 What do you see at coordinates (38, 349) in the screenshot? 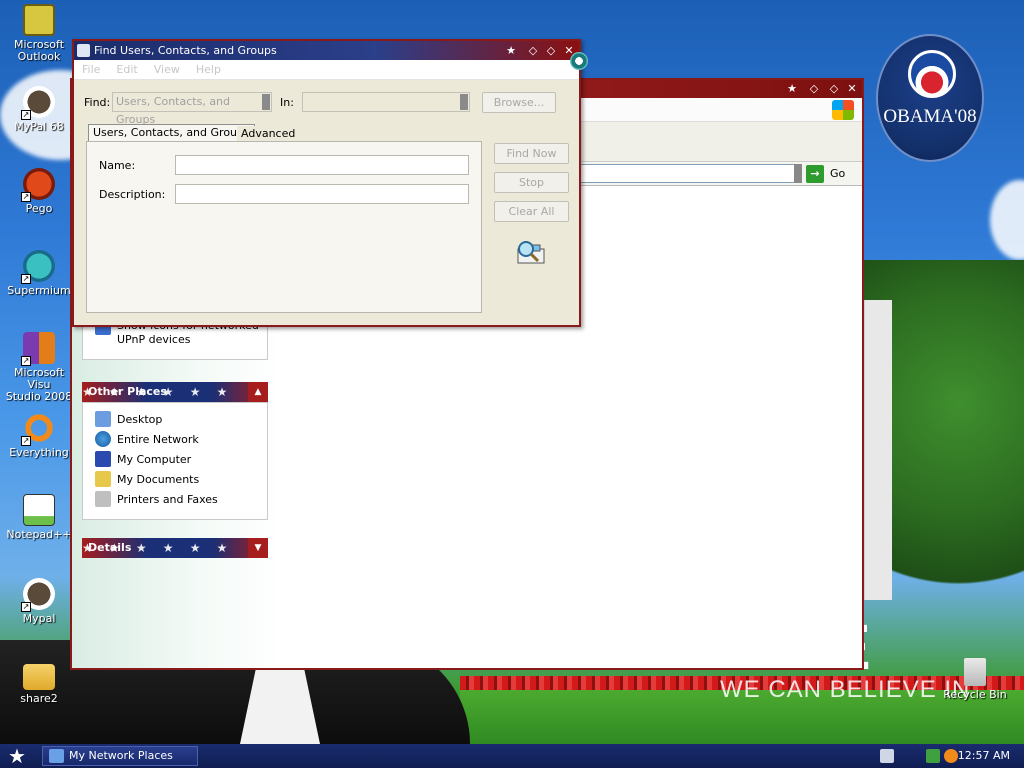
I see `visual-studio-icon: ↗` at bounding box center [38, 349].